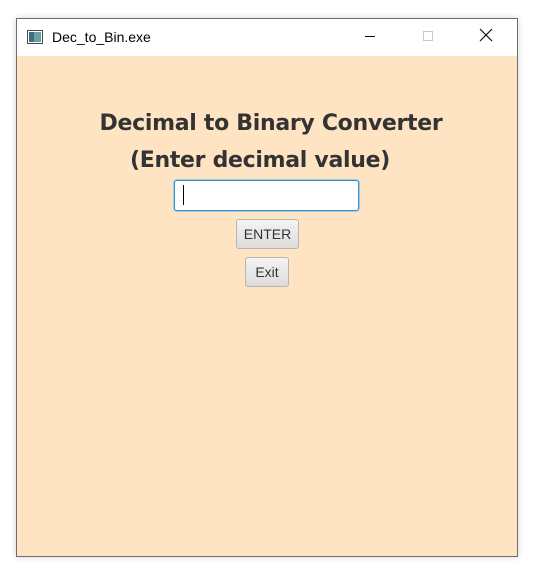  Describe the element at coordinates (271, 123) in the screenshot. I see `heading-title: Decimal to Binary Converter` at that location.